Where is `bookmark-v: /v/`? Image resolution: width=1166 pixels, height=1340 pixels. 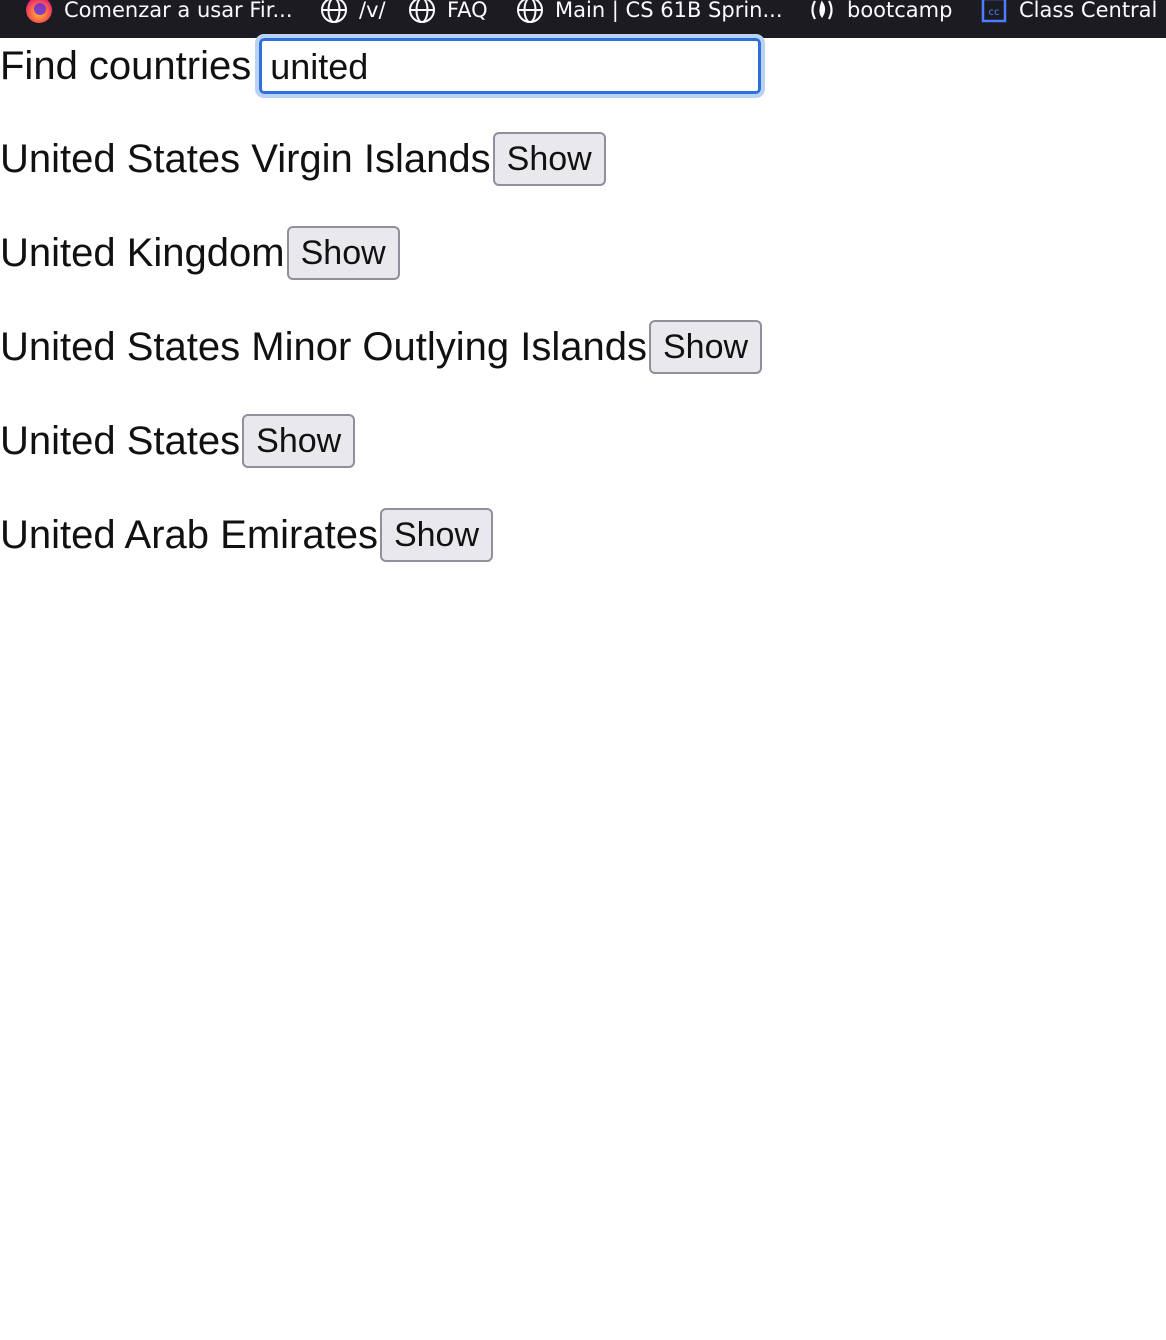
bookmark-v: /v/ is located at coordinates (352, 14).